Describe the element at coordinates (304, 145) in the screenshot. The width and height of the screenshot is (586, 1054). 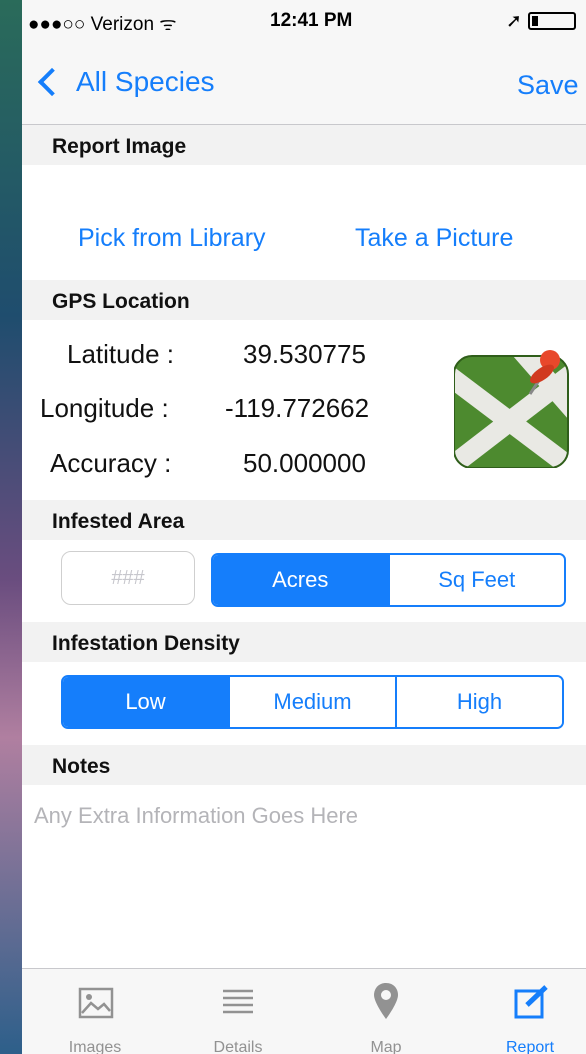
I see `section-header-report-image: Report Image` at that location.